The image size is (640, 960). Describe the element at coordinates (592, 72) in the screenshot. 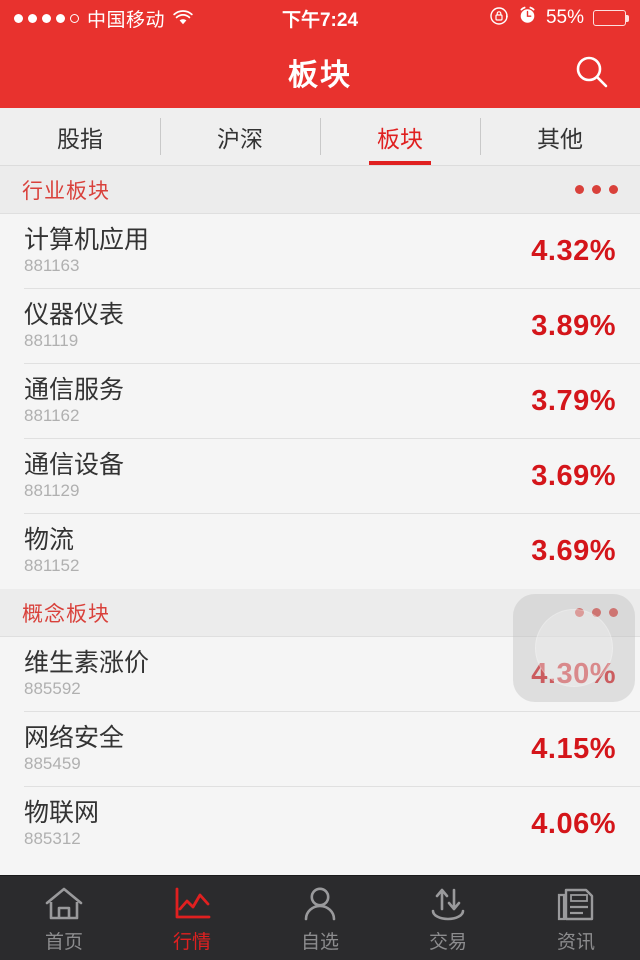

I see `search-icon` at that location.